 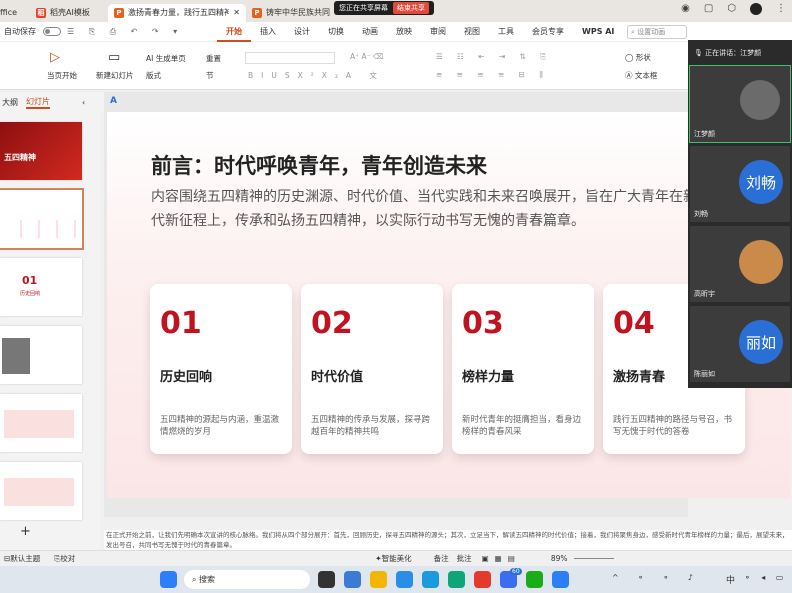 What do you see at coordinates (700, 53) in the screenshot?
I see `mic-icon: 🎙` at bounding box center [700, 53].